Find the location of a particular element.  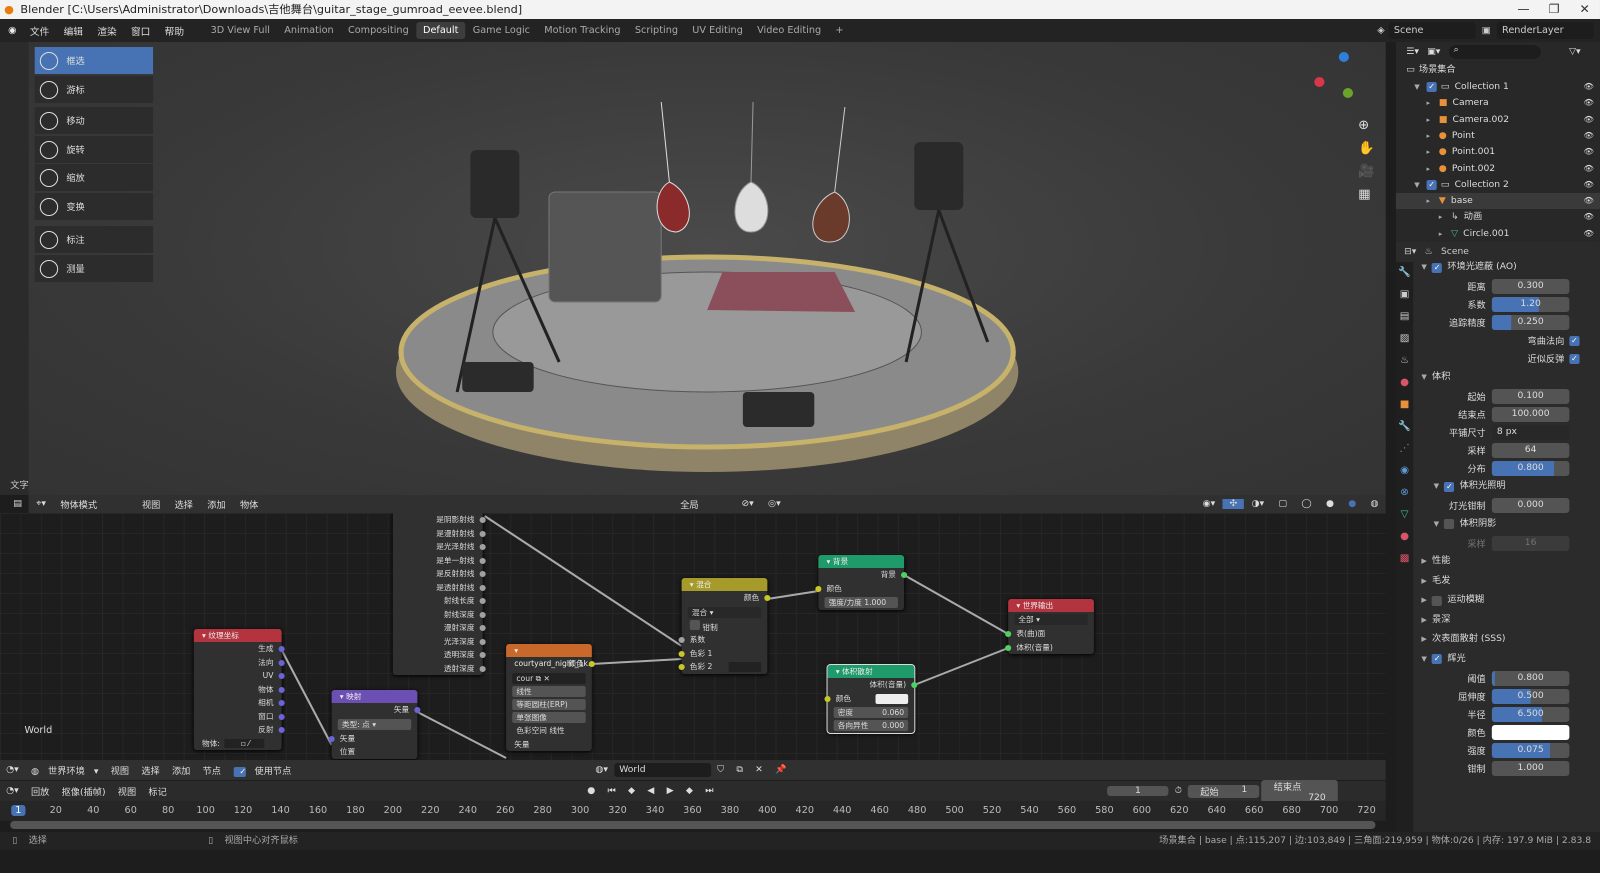

socket-factor-in: 系数 is located at coordinates (723, 640).